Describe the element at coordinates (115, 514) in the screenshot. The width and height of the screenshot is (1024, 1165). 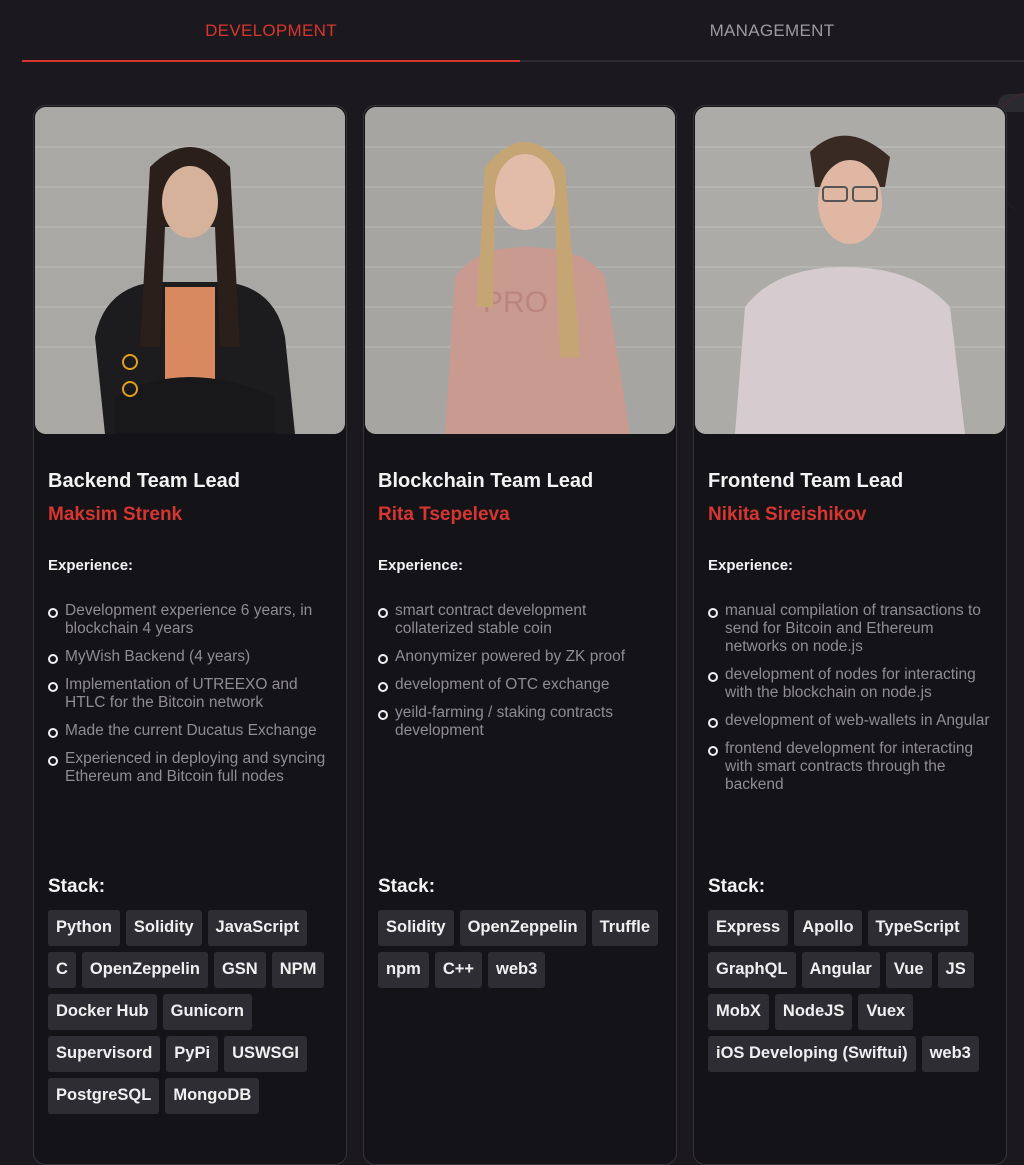
I see `member-name: Maksim Strenk` at that location.